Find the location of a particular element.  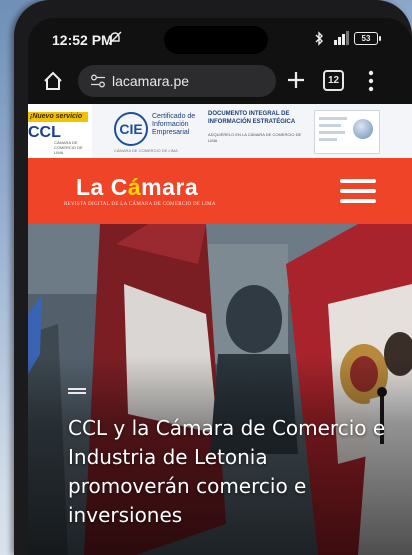

medal-icon is located at coordinates (363, 129).